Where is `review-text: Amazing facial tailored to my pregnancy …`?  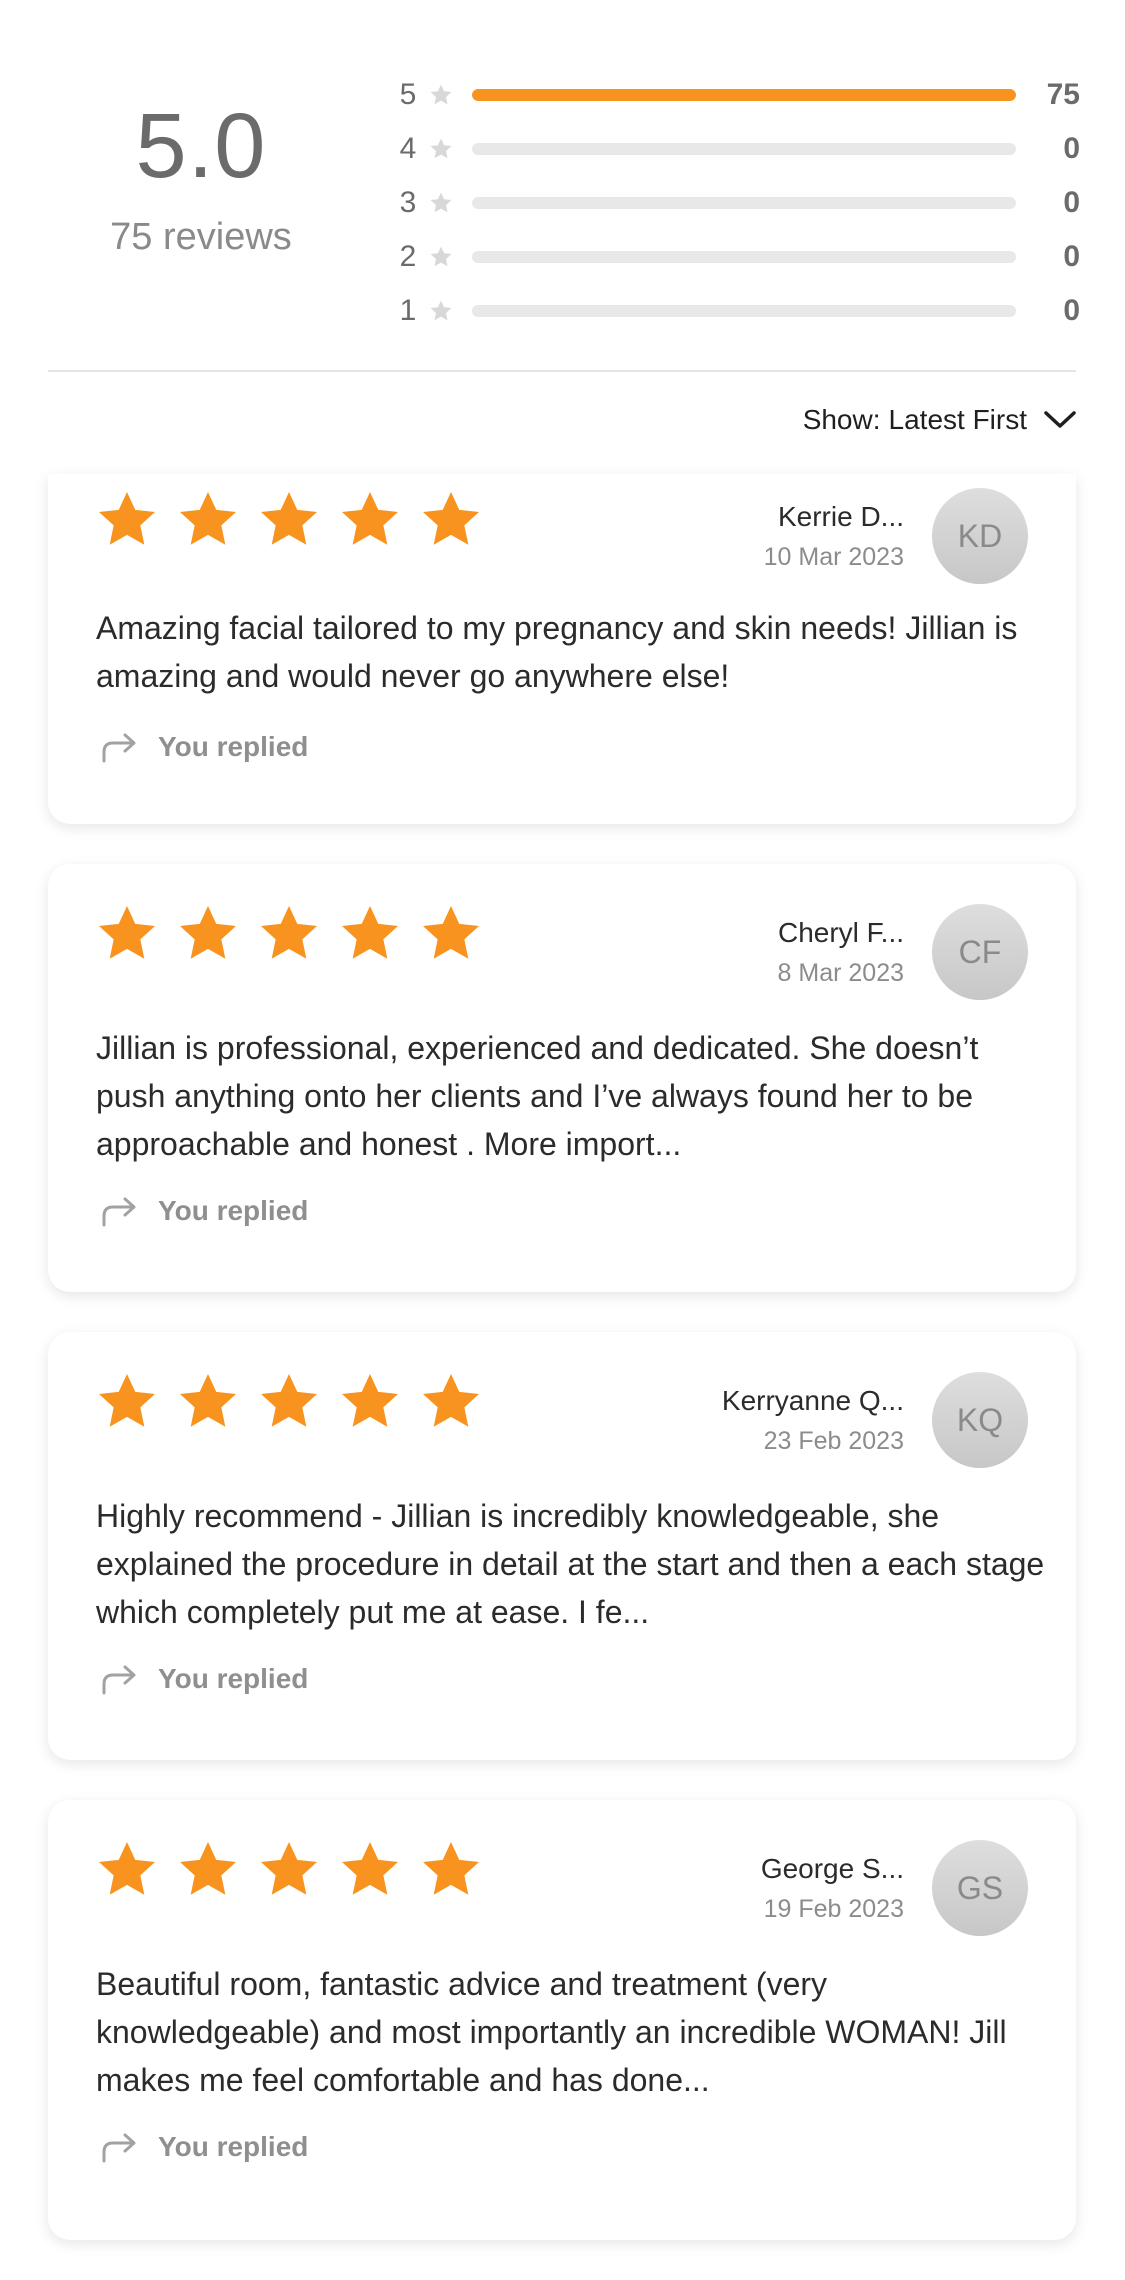
review-text: Amazing facial tailored to my pregnancy … is located at coordinates (557, 652).